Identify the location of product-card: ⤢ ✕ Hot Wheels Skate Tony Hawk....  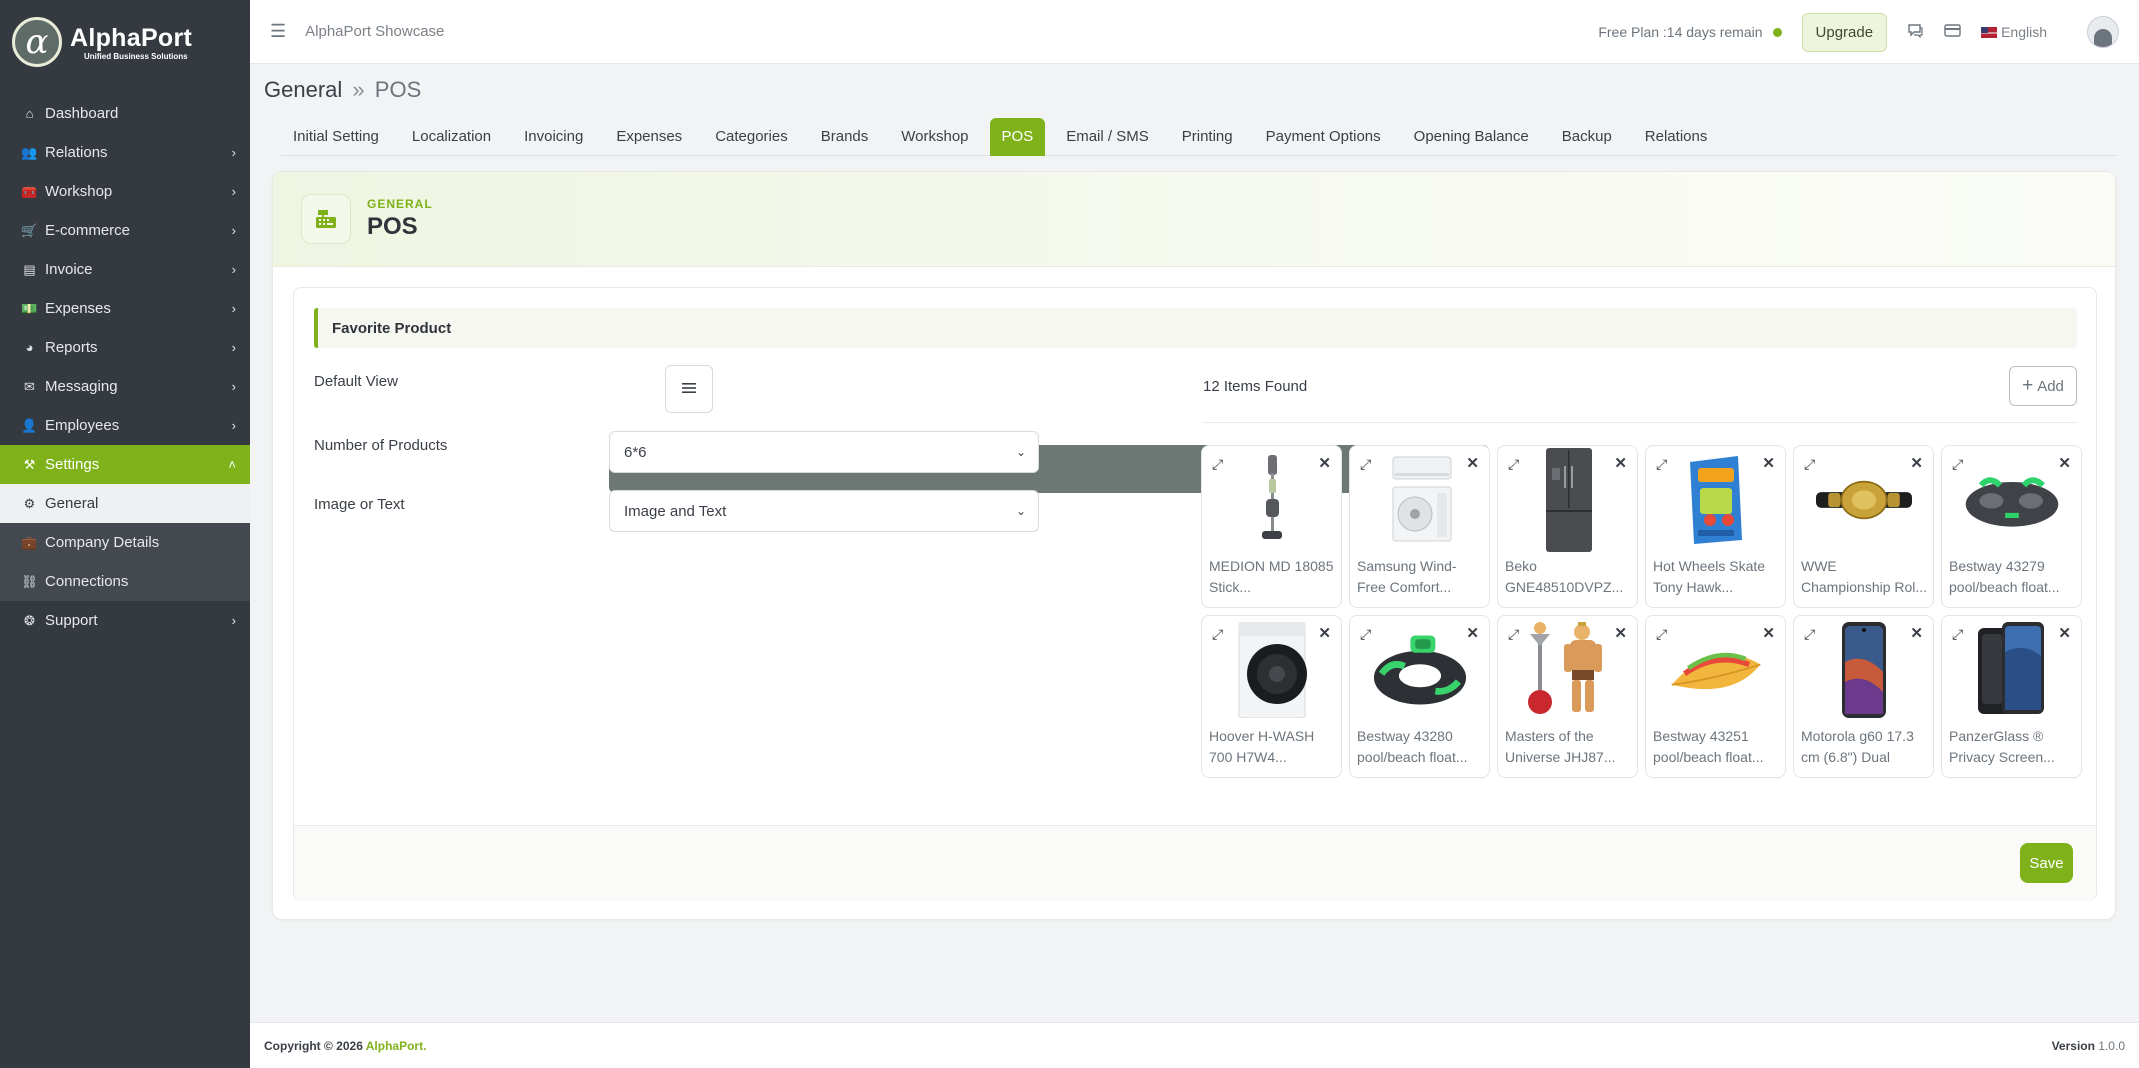
(1715, 526).